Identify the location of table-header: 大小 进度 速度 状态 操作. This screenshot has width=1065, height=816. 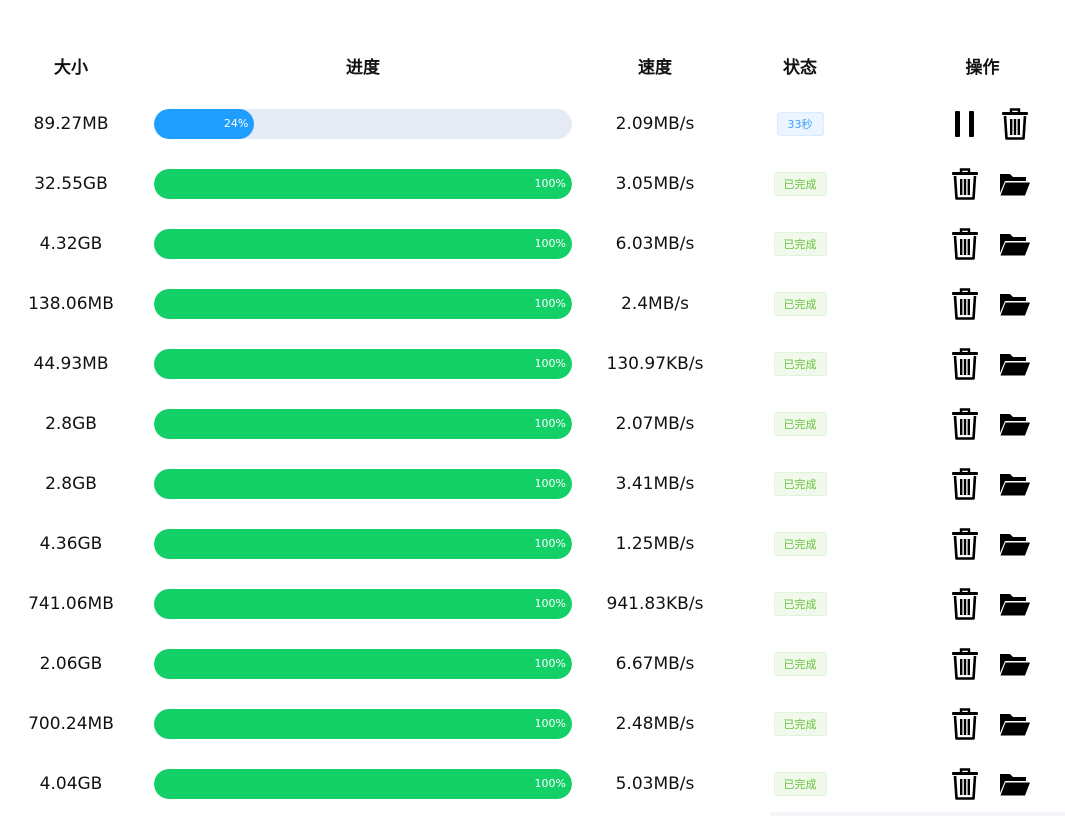
(532, 68).